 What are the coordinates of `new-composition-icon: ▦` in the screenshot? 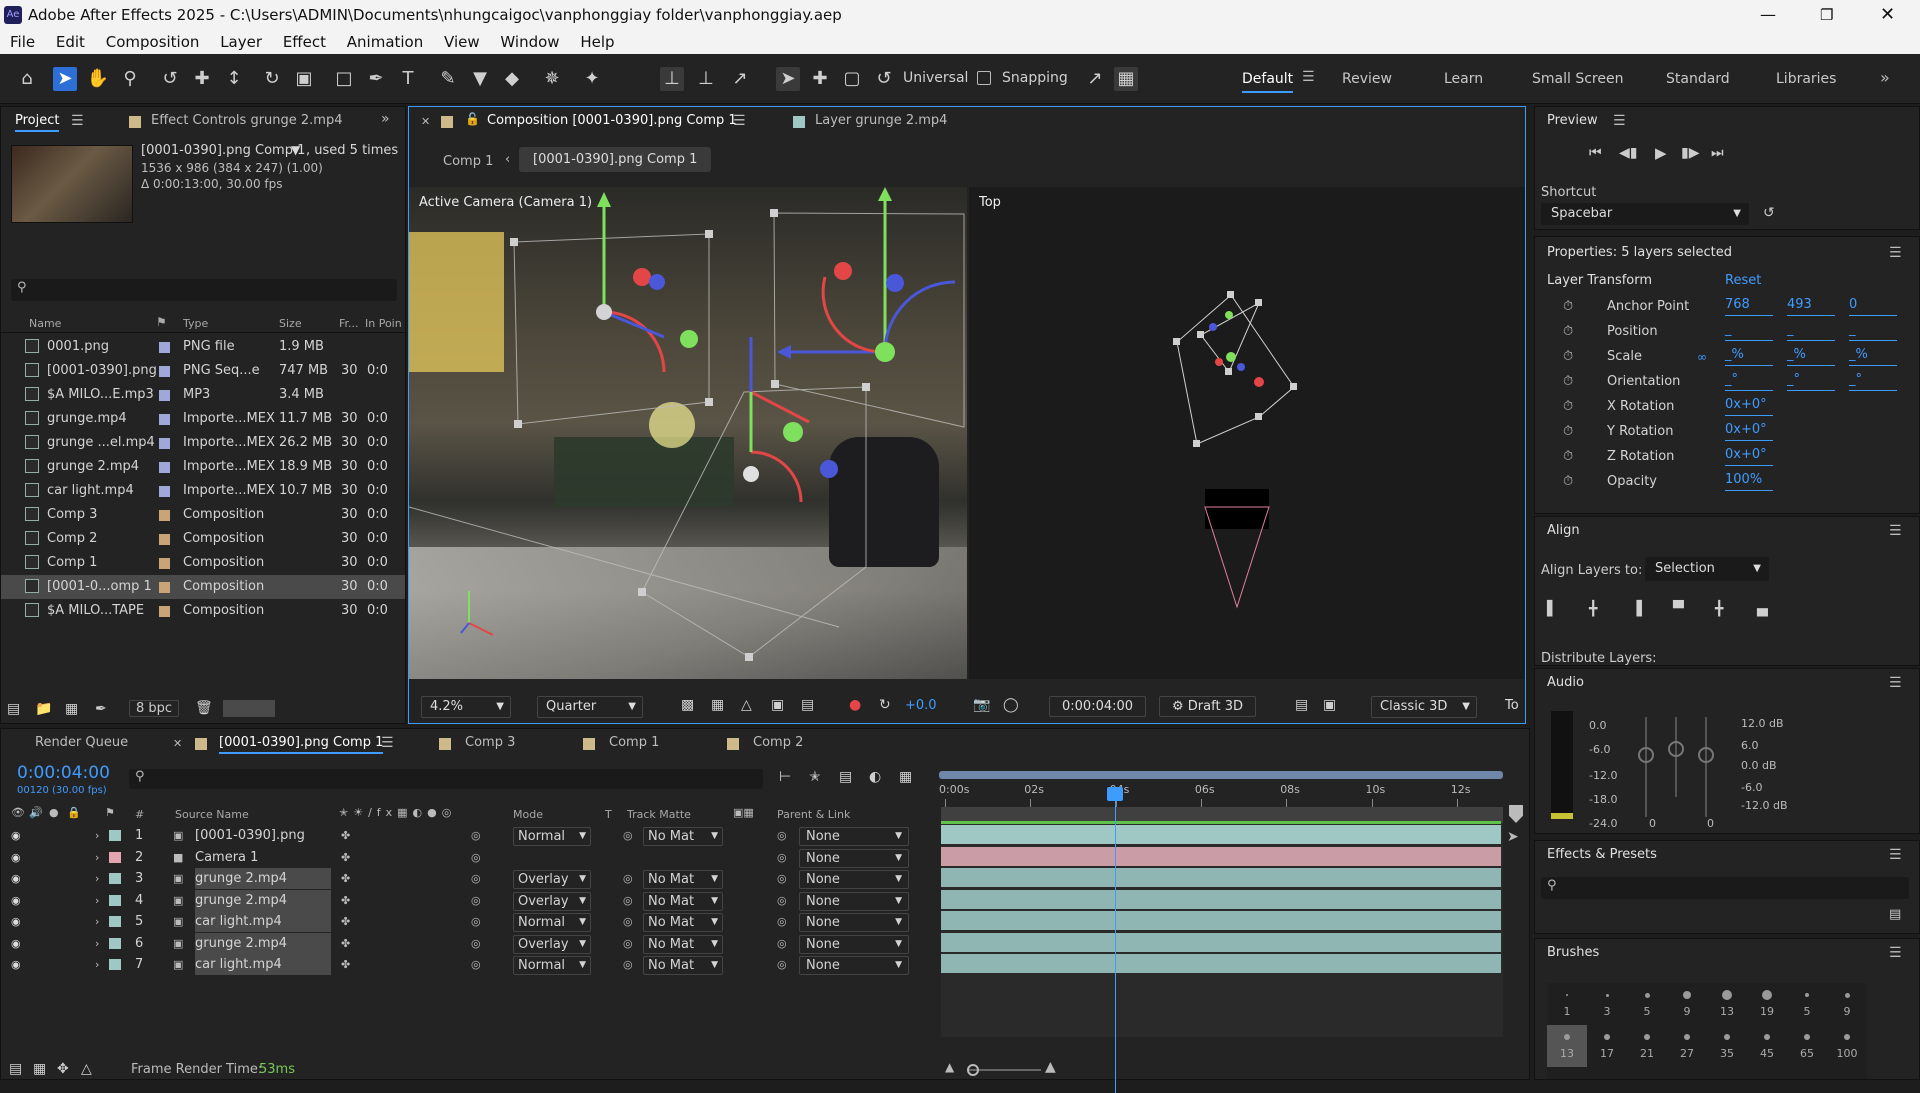 It's located at (71, 709).